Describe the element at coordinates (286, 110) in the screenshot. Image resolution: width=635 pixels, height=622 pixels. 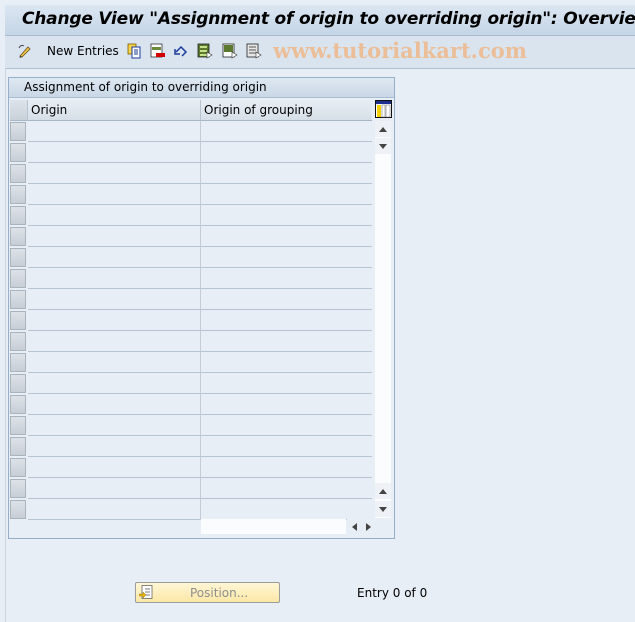
I see `column-header-origin-of-grouping: Origin of grouping` at that location.